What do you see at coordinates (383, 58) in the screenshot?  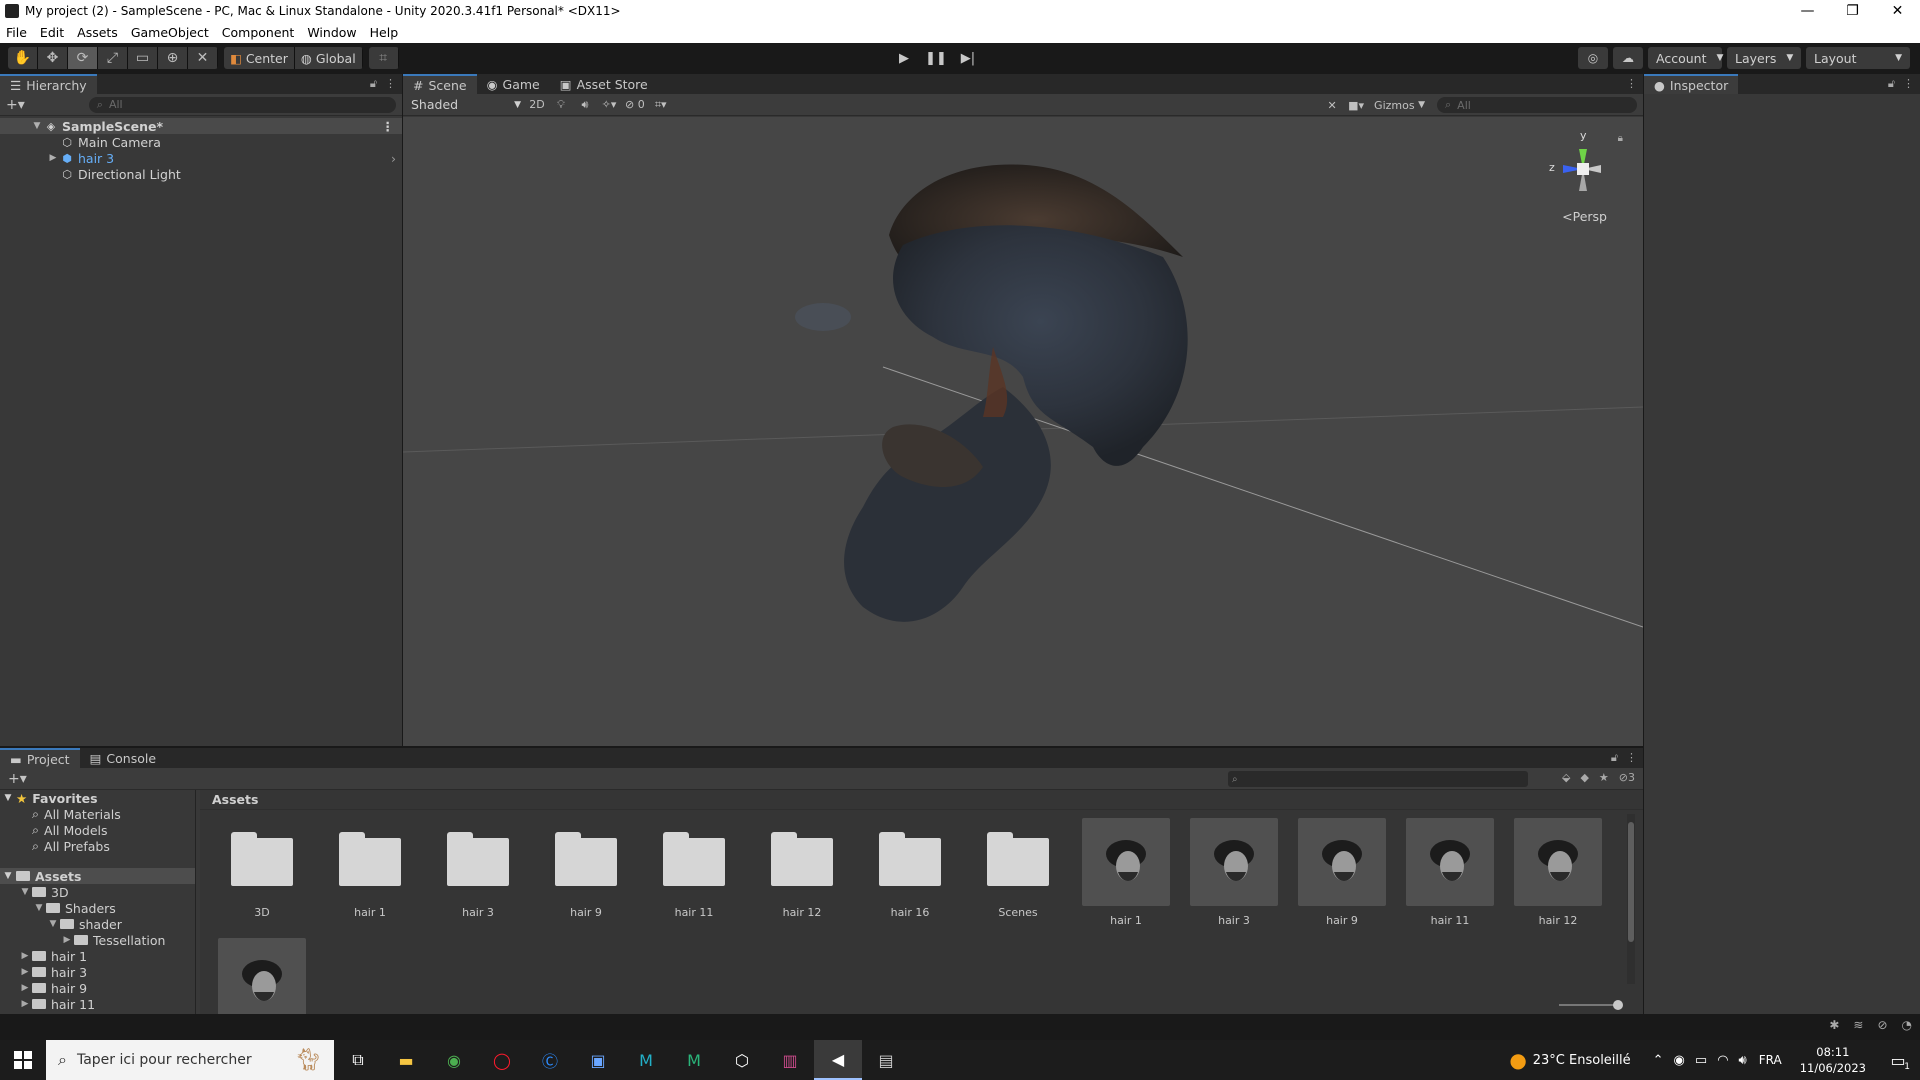 I see `snap-grid-icon: ⌗` at bounding box center [383, 58].